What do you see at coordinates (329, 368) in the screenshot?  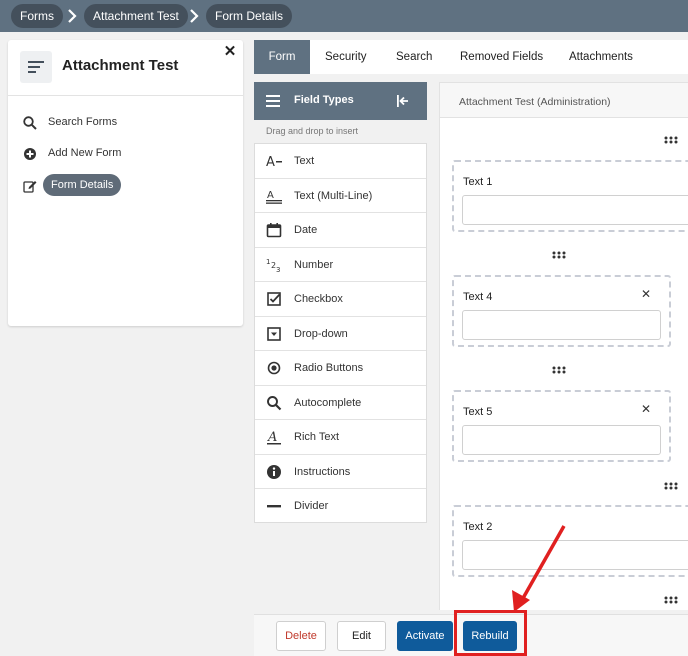 I see `field-type-label: Radio Buttons` at bounding box center [329, 368].